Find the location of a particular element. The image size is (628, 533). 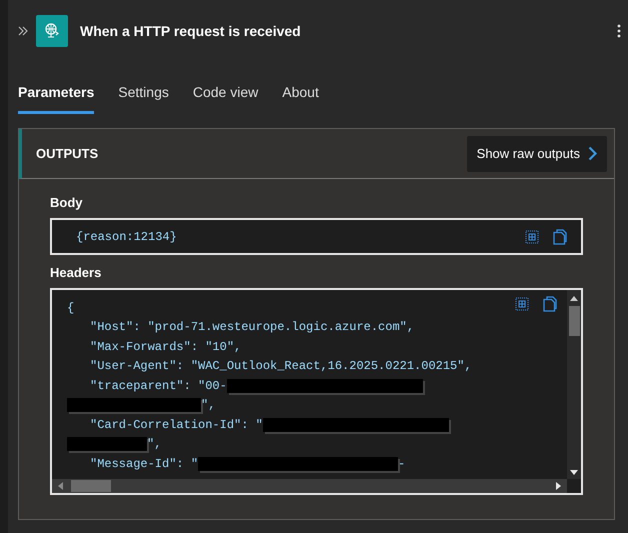

code-text: "Max-Forwards": "10", is located at coordinates (166, 347).